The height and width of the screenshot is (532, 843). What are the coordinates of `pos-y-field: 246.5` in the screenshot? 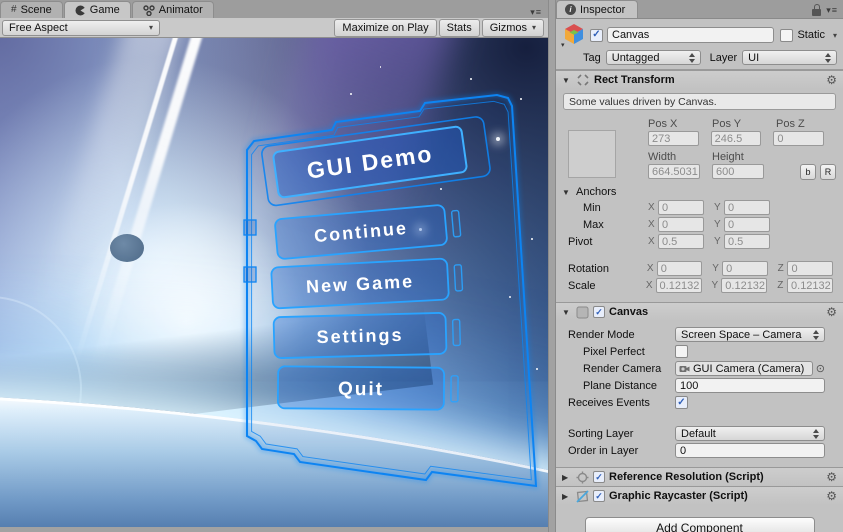 It's located at (736, 138).